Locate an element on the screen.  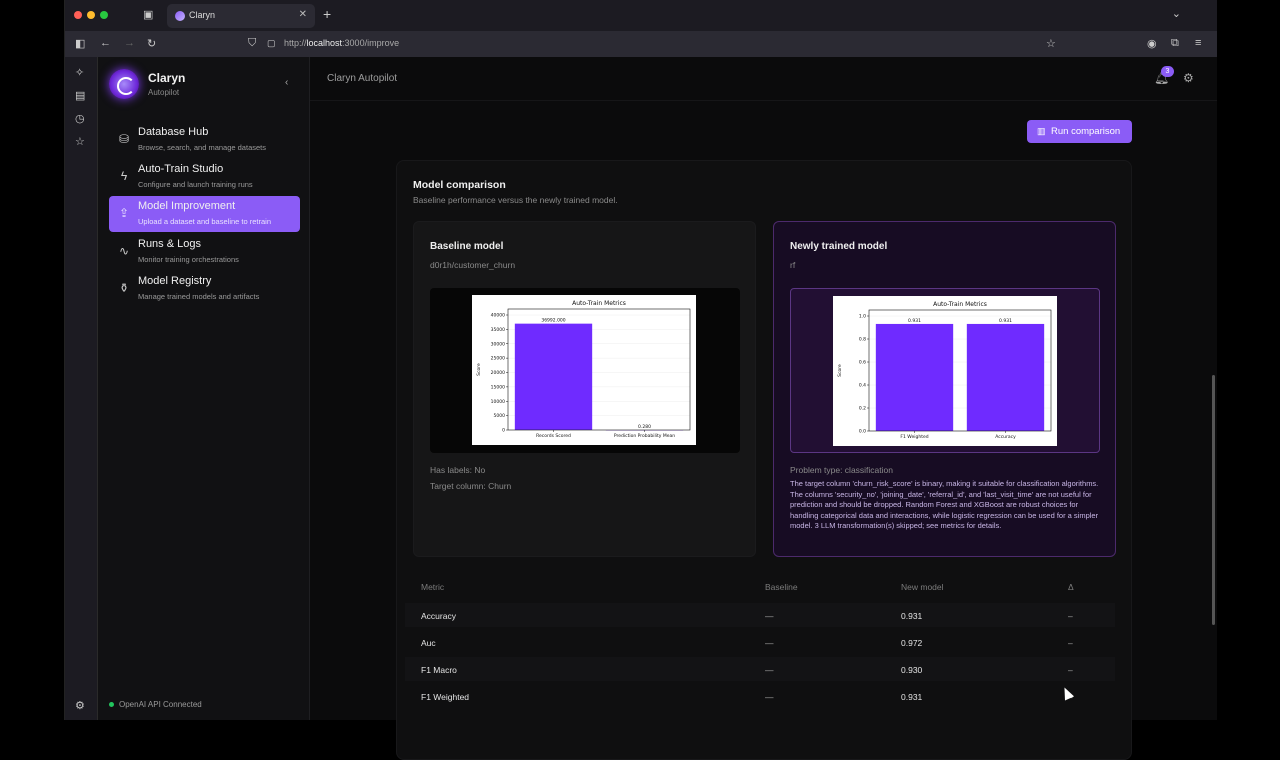
close-window-button is located at coordinates (78, 15).